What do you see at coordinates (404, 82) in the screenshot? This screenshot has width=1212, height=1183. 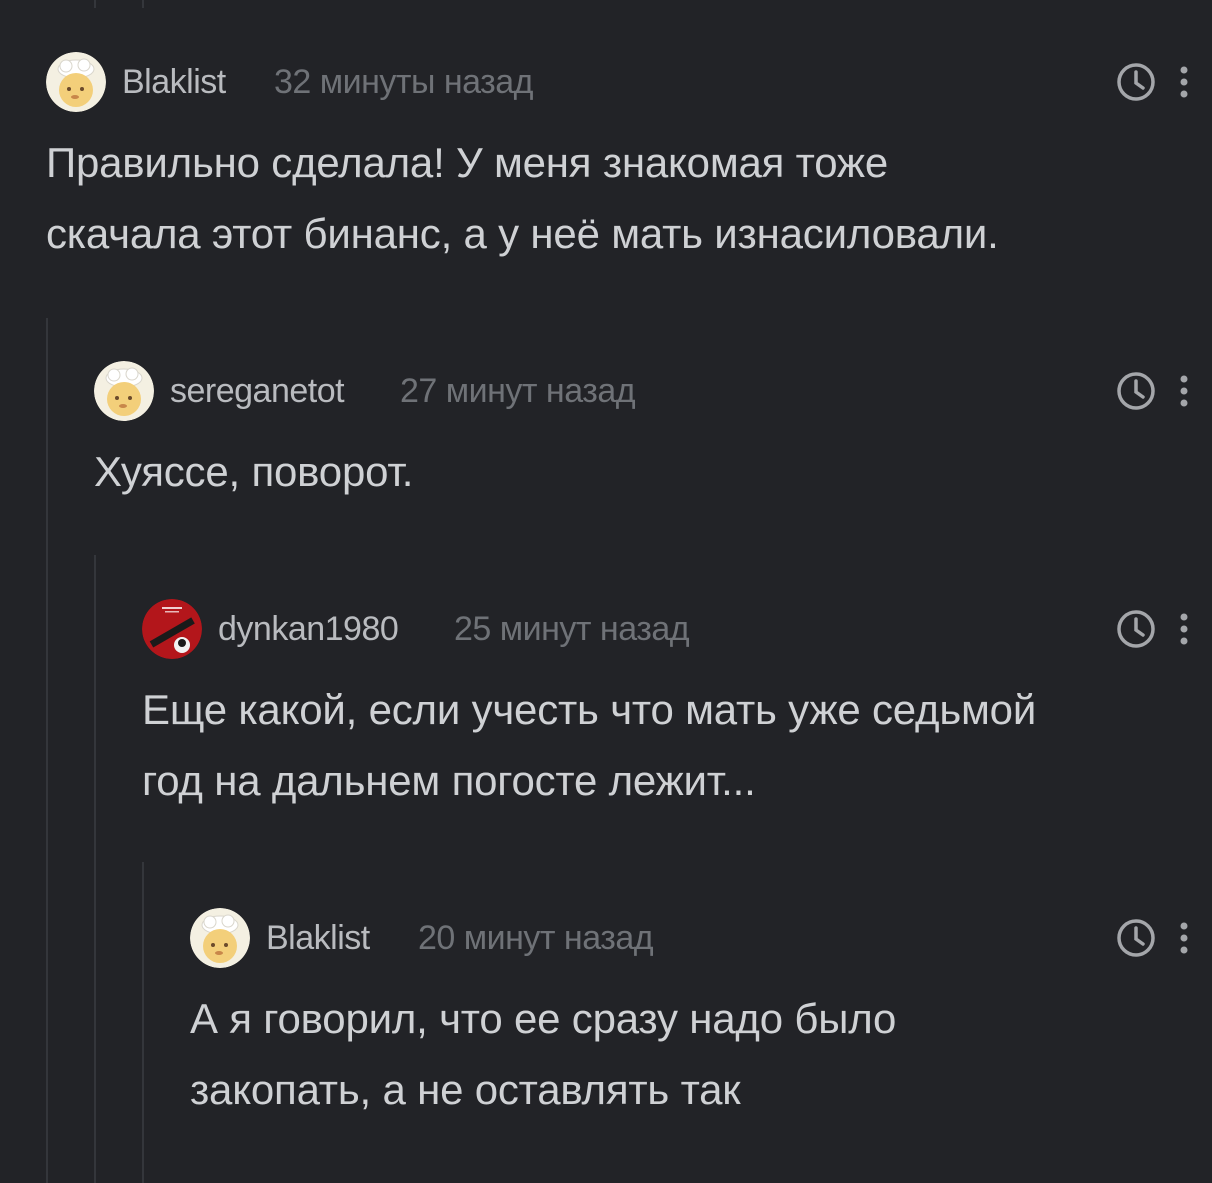 I see `timestamp: 32 минуты назад` at bounding box center [404, 82].